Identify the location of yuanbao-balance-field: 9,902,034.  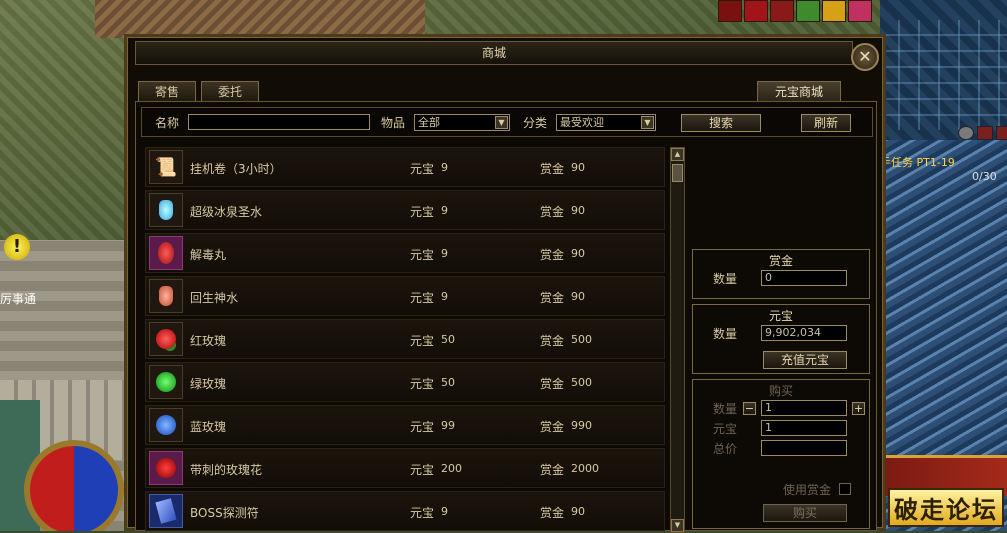
(804, 333).